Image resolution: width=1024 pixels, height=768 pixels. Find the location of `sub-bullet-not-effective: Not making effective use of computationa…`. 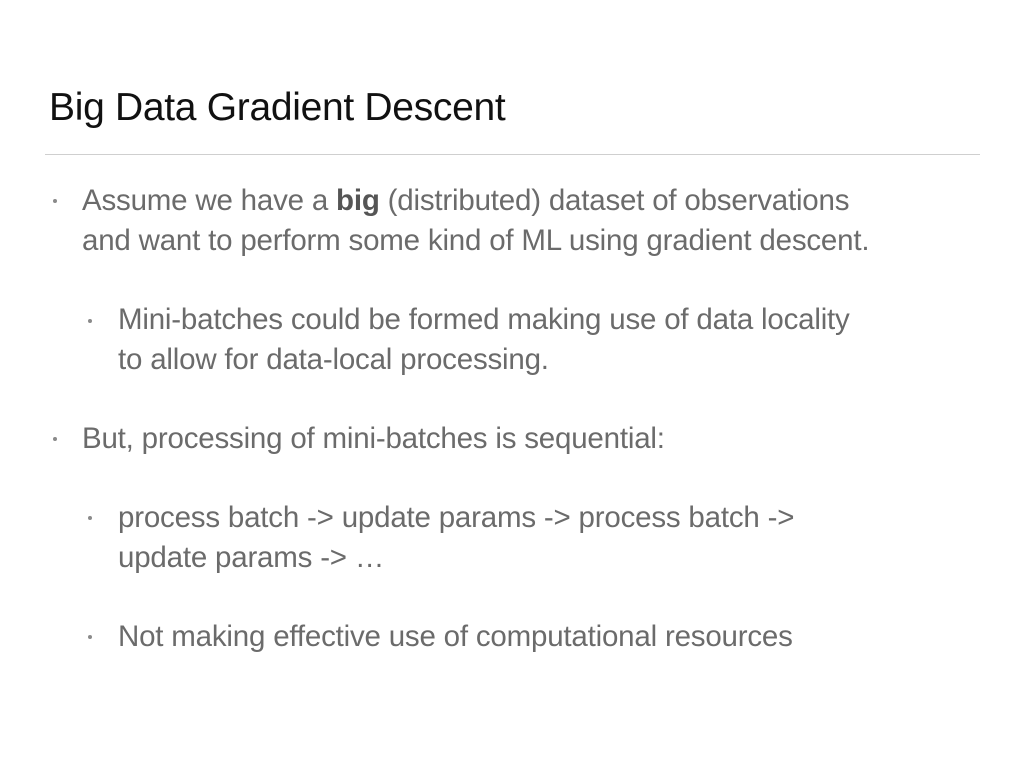

sub-bullet-not-effective: Not making effective use of computationa… is located at coordinates (455, 637).